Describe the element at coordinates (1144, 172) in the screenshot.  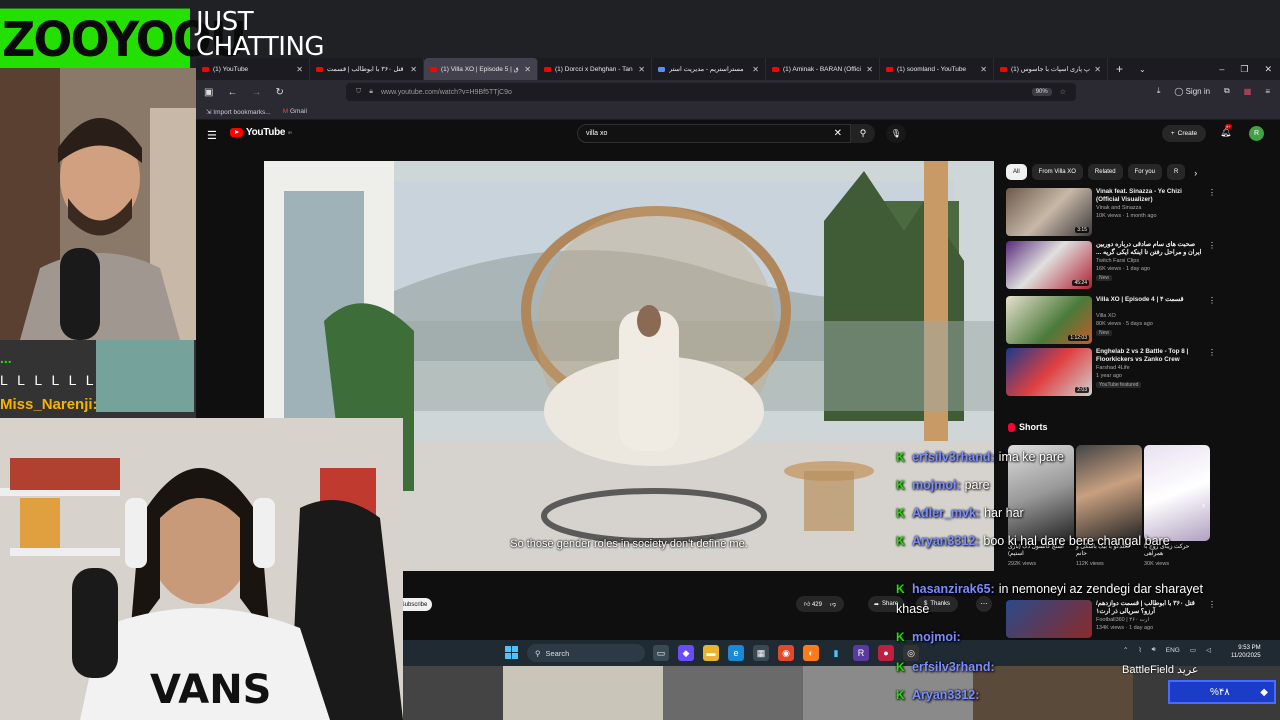
I see `chip-for-you: For you` at that location.